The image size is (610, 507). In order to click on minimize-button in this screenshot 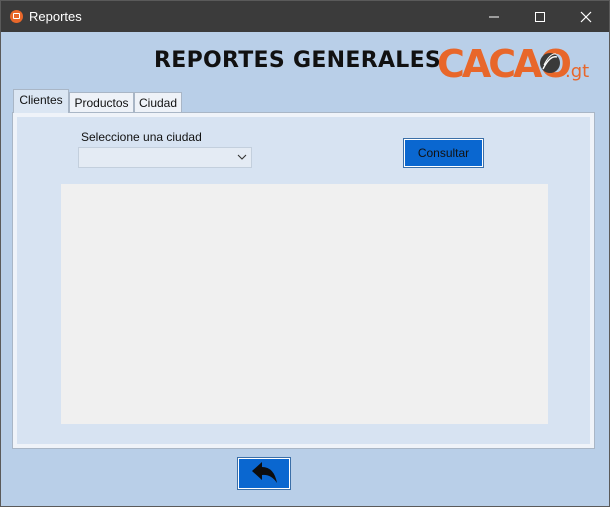, I will do `click(494, 16)`.